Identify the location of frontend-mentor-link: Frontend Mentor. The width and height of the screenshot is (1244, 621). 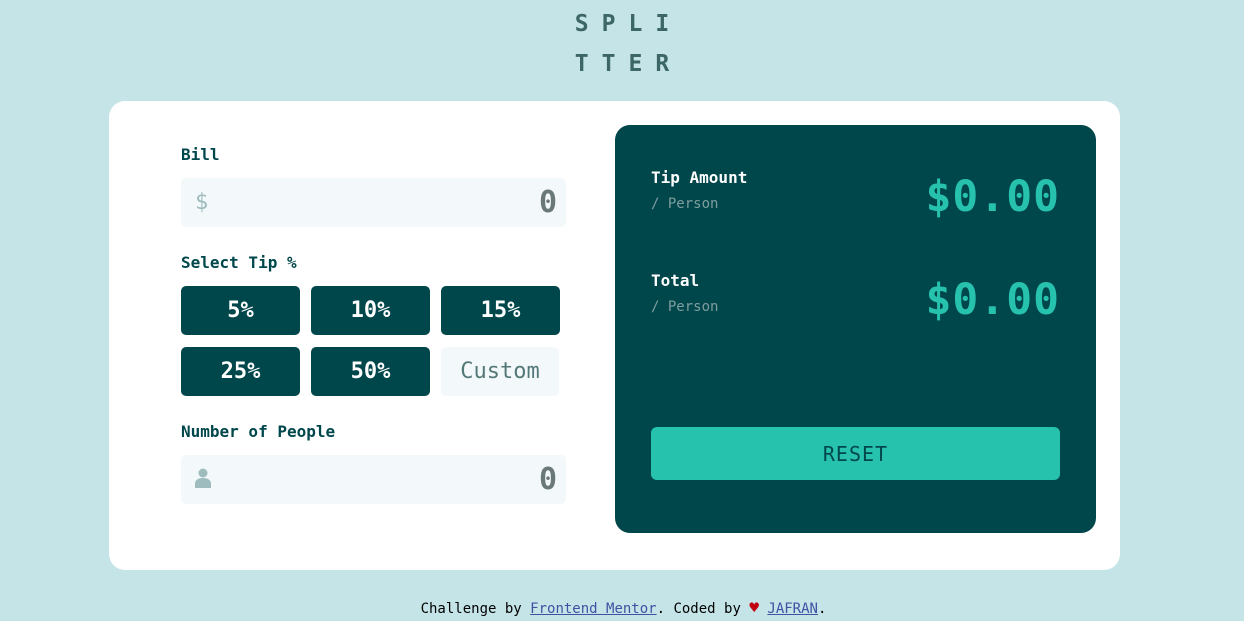
(593, 609).